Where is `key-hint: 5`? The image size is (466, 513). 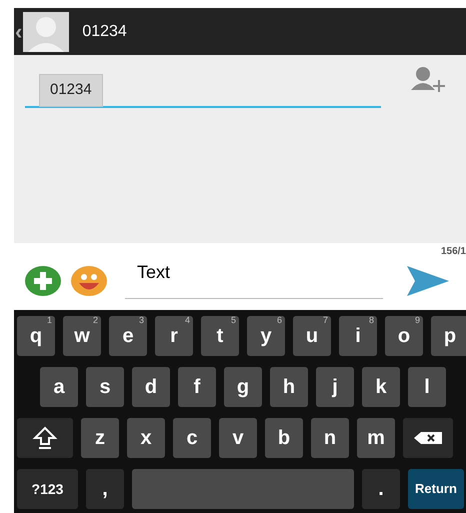 key-hint: 5 is located at coordinates (233, 320).